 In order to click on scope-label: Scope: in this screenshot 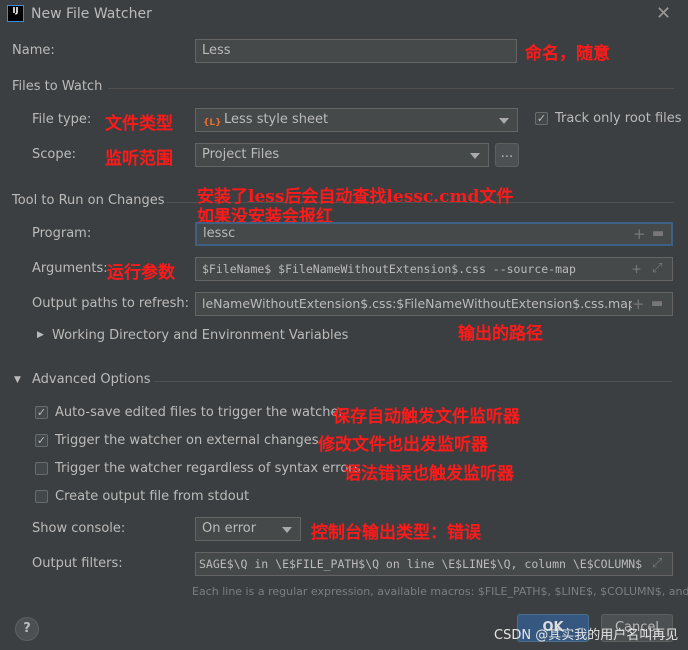, I will do `click(54, 154)`.